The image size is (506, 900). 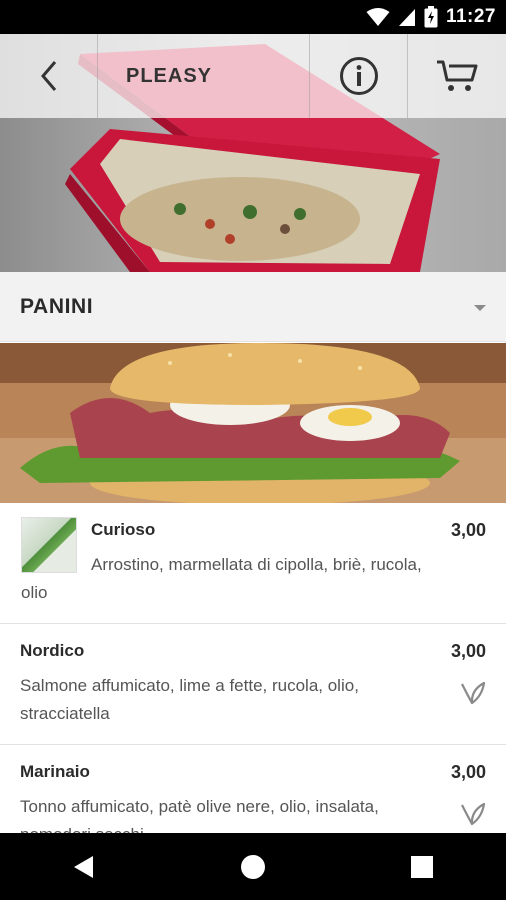 I want to click on app-header: PLEASY, so click(x=253, y=76).